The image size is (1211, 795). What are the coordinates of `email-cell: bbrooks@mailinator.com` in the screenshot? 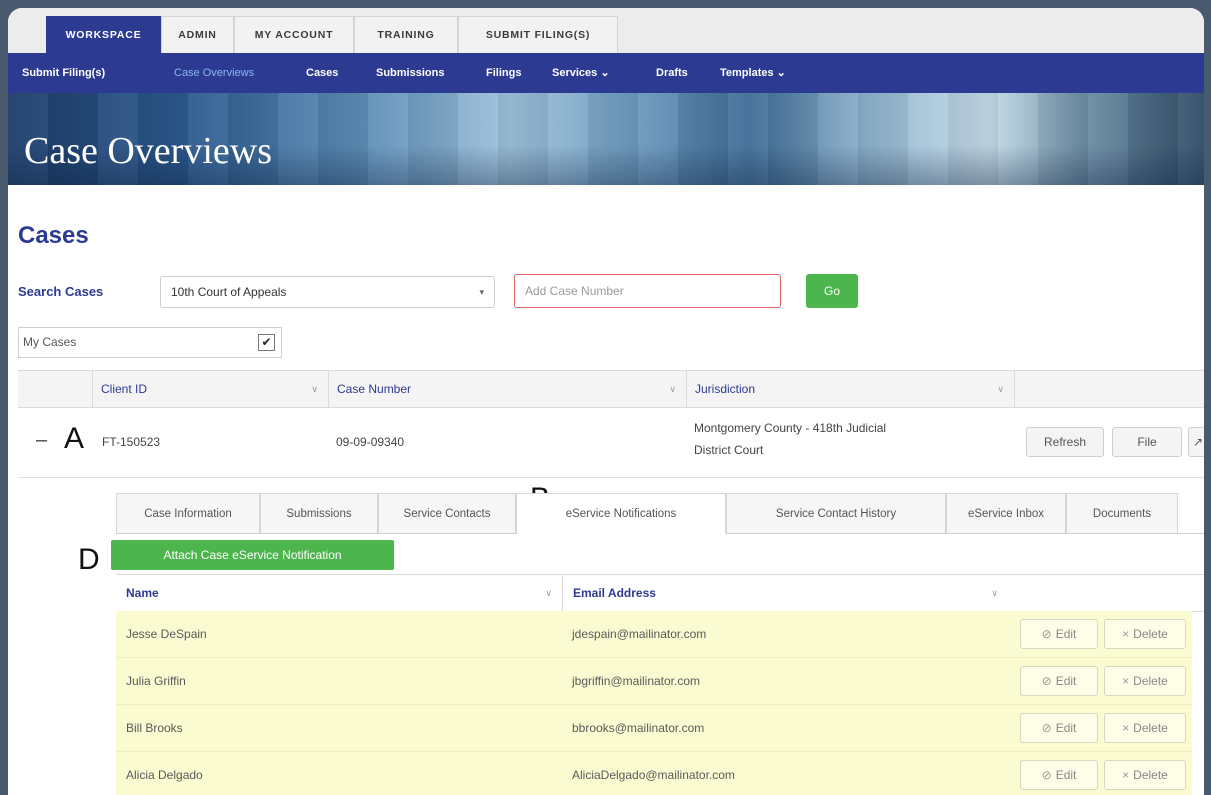 It's located at (638, 728).